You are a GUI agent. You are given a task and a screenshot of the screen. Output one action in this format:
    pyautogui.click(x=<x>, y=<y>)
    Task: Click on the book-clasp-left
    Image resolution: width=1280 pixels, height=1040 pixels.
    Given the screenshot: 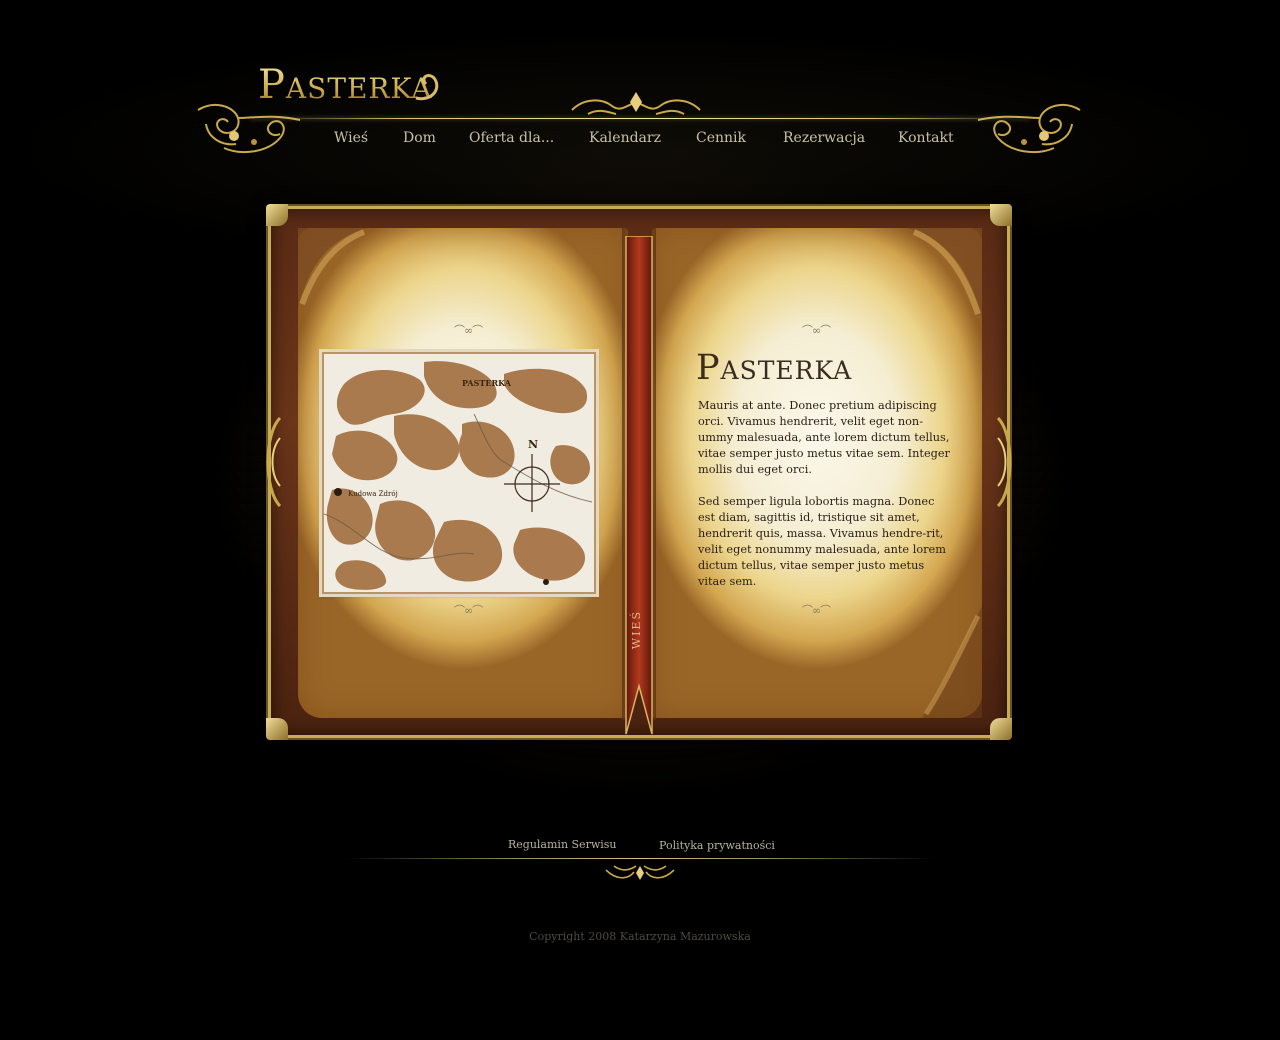 What is the action you would take?
    pyautogui.click(x=274, y=462)
    